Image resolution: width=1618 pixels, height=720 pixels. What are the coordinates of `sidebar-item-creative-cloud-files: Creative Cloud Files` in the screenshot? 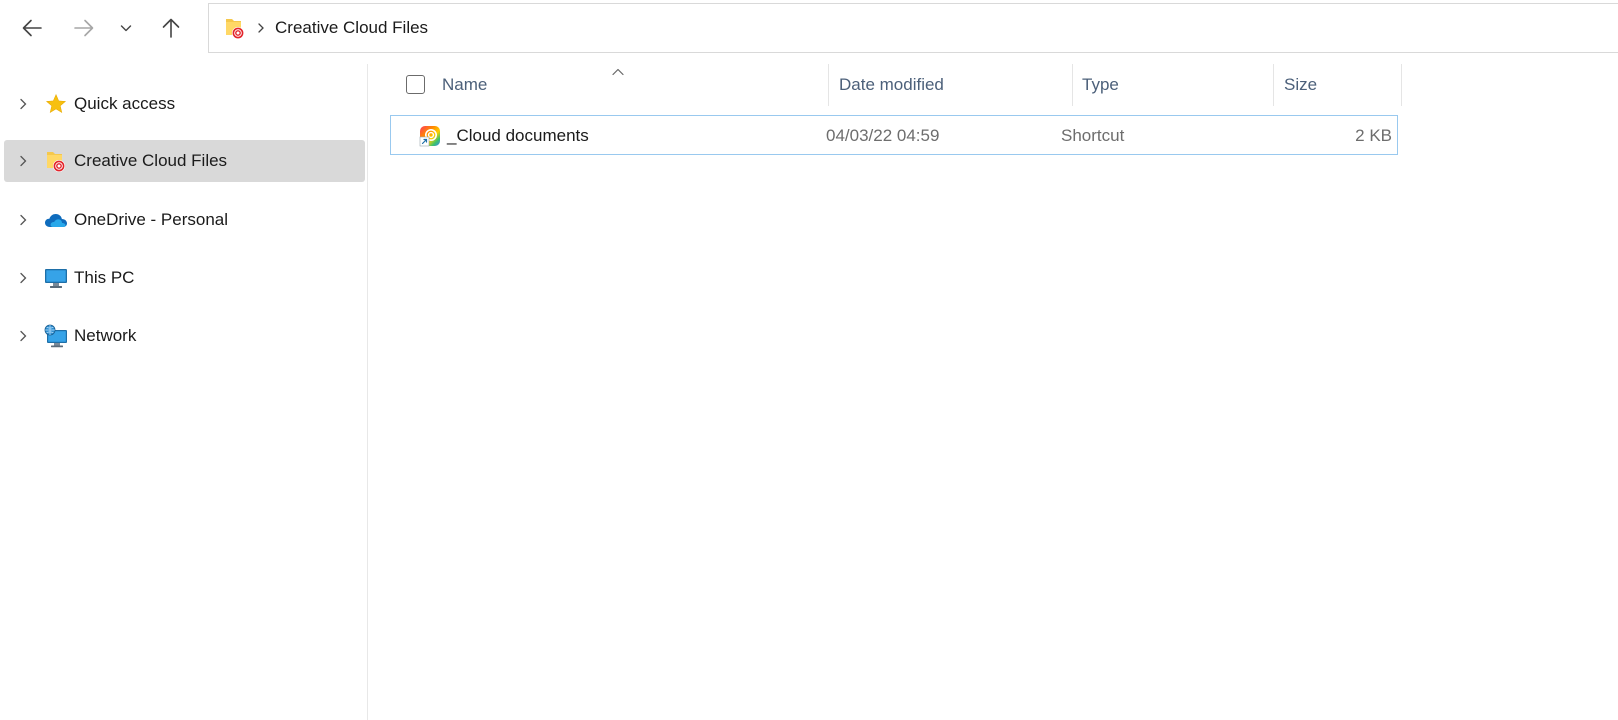 It's located at (184, 161).